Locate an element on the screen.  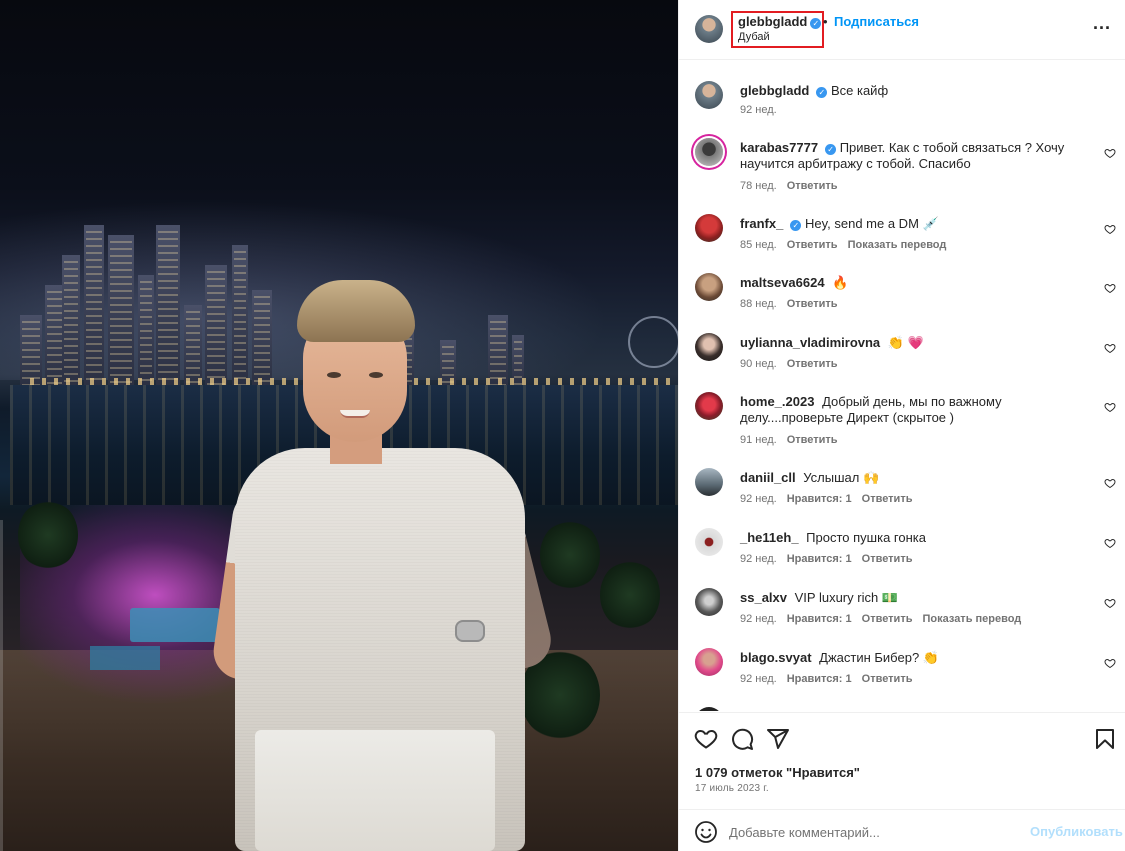
comment-time: 85 нед. is located at coordinates (758, 245).